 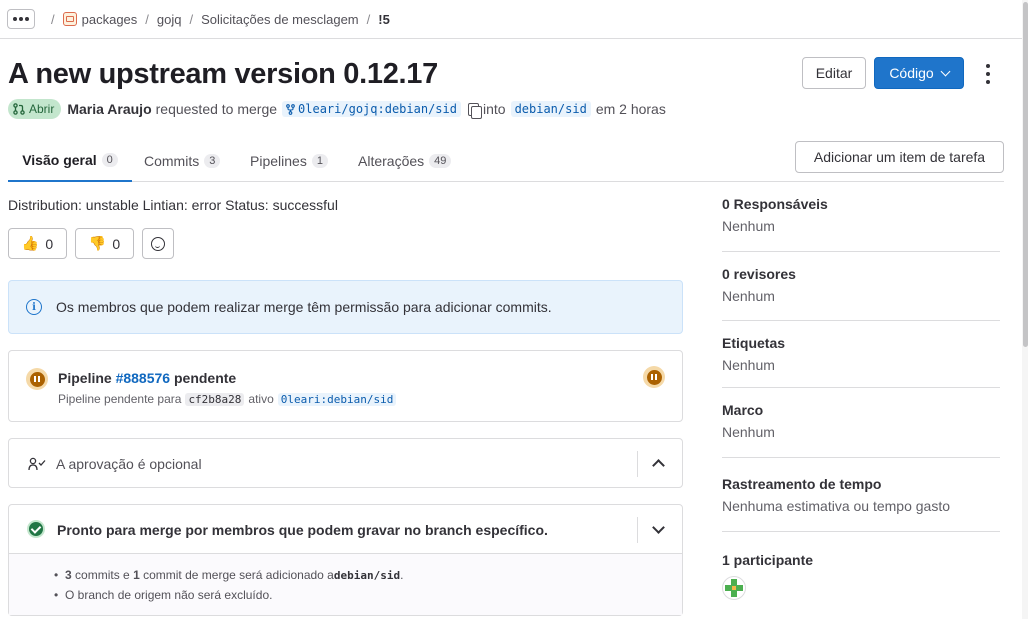 I want to click on labels-label: Etiquetas, so click(x=754, y=343).